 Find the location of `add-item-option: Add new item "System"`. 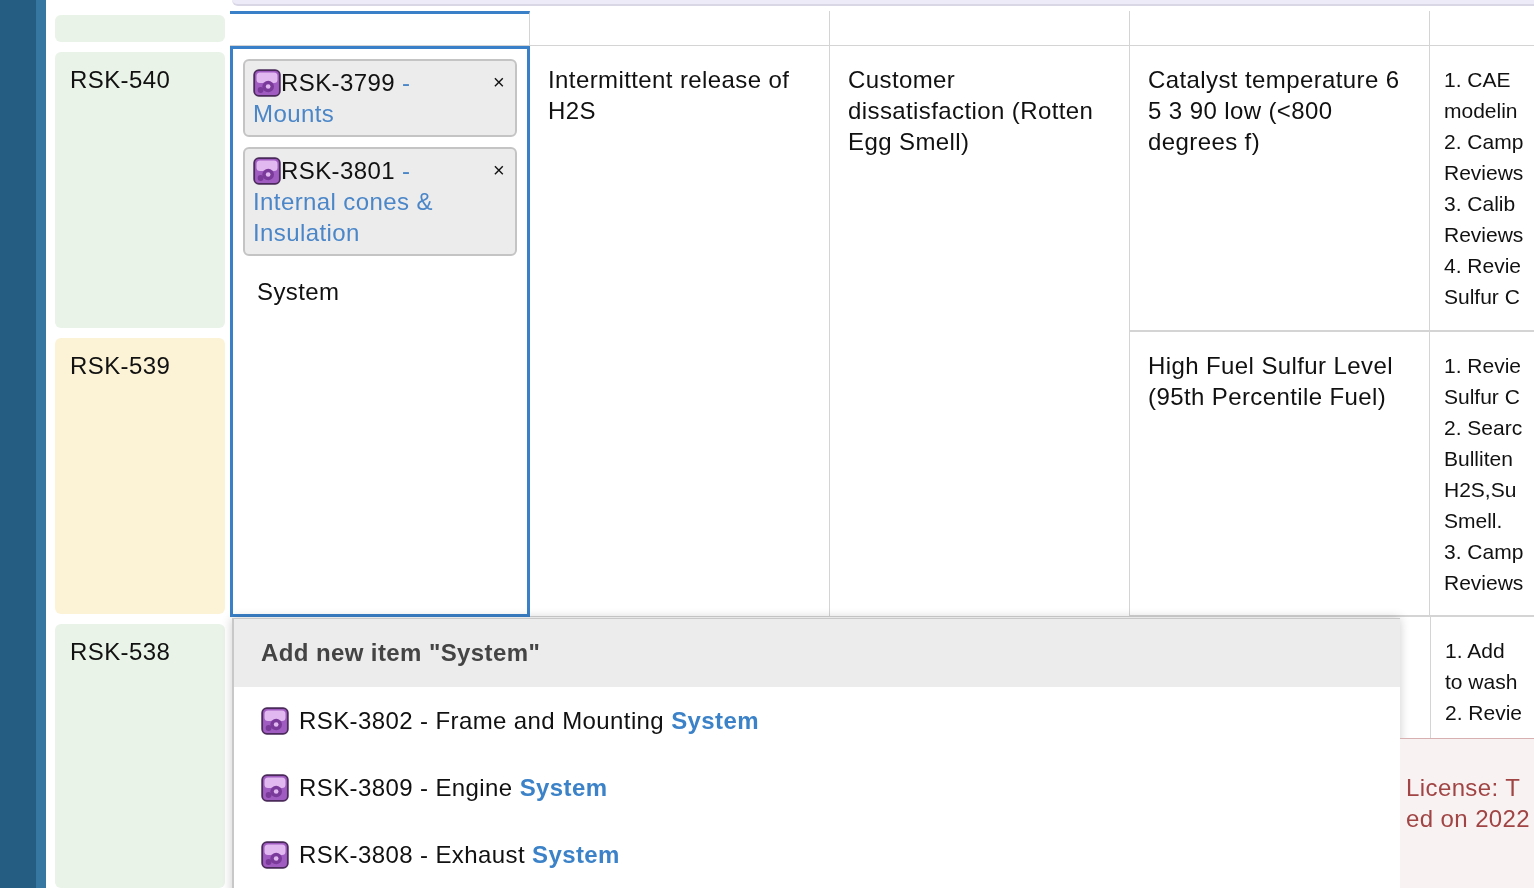

add-item-option: Add new item "System" is located at coordinates (817, 653).